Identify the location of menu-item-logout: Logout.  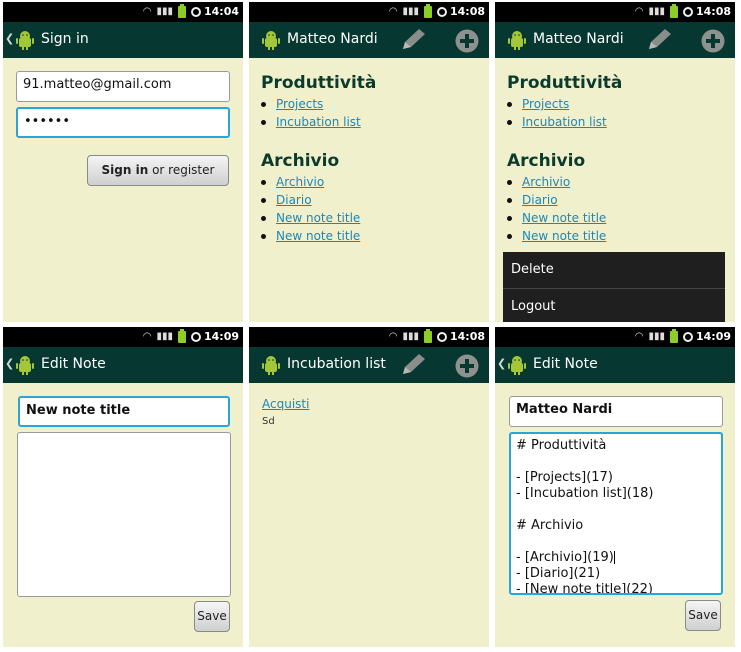
(614, 305).